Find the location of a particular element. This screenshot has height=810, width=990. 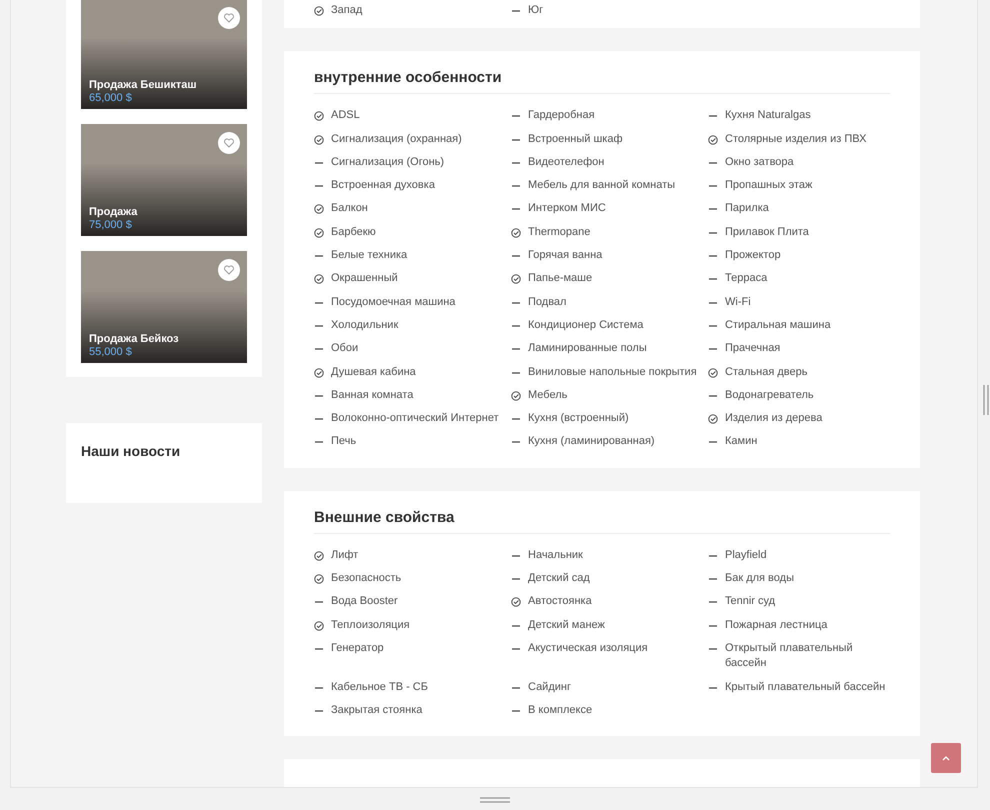

feature-label: Wi-Fi is located at coordinates (738, 302).